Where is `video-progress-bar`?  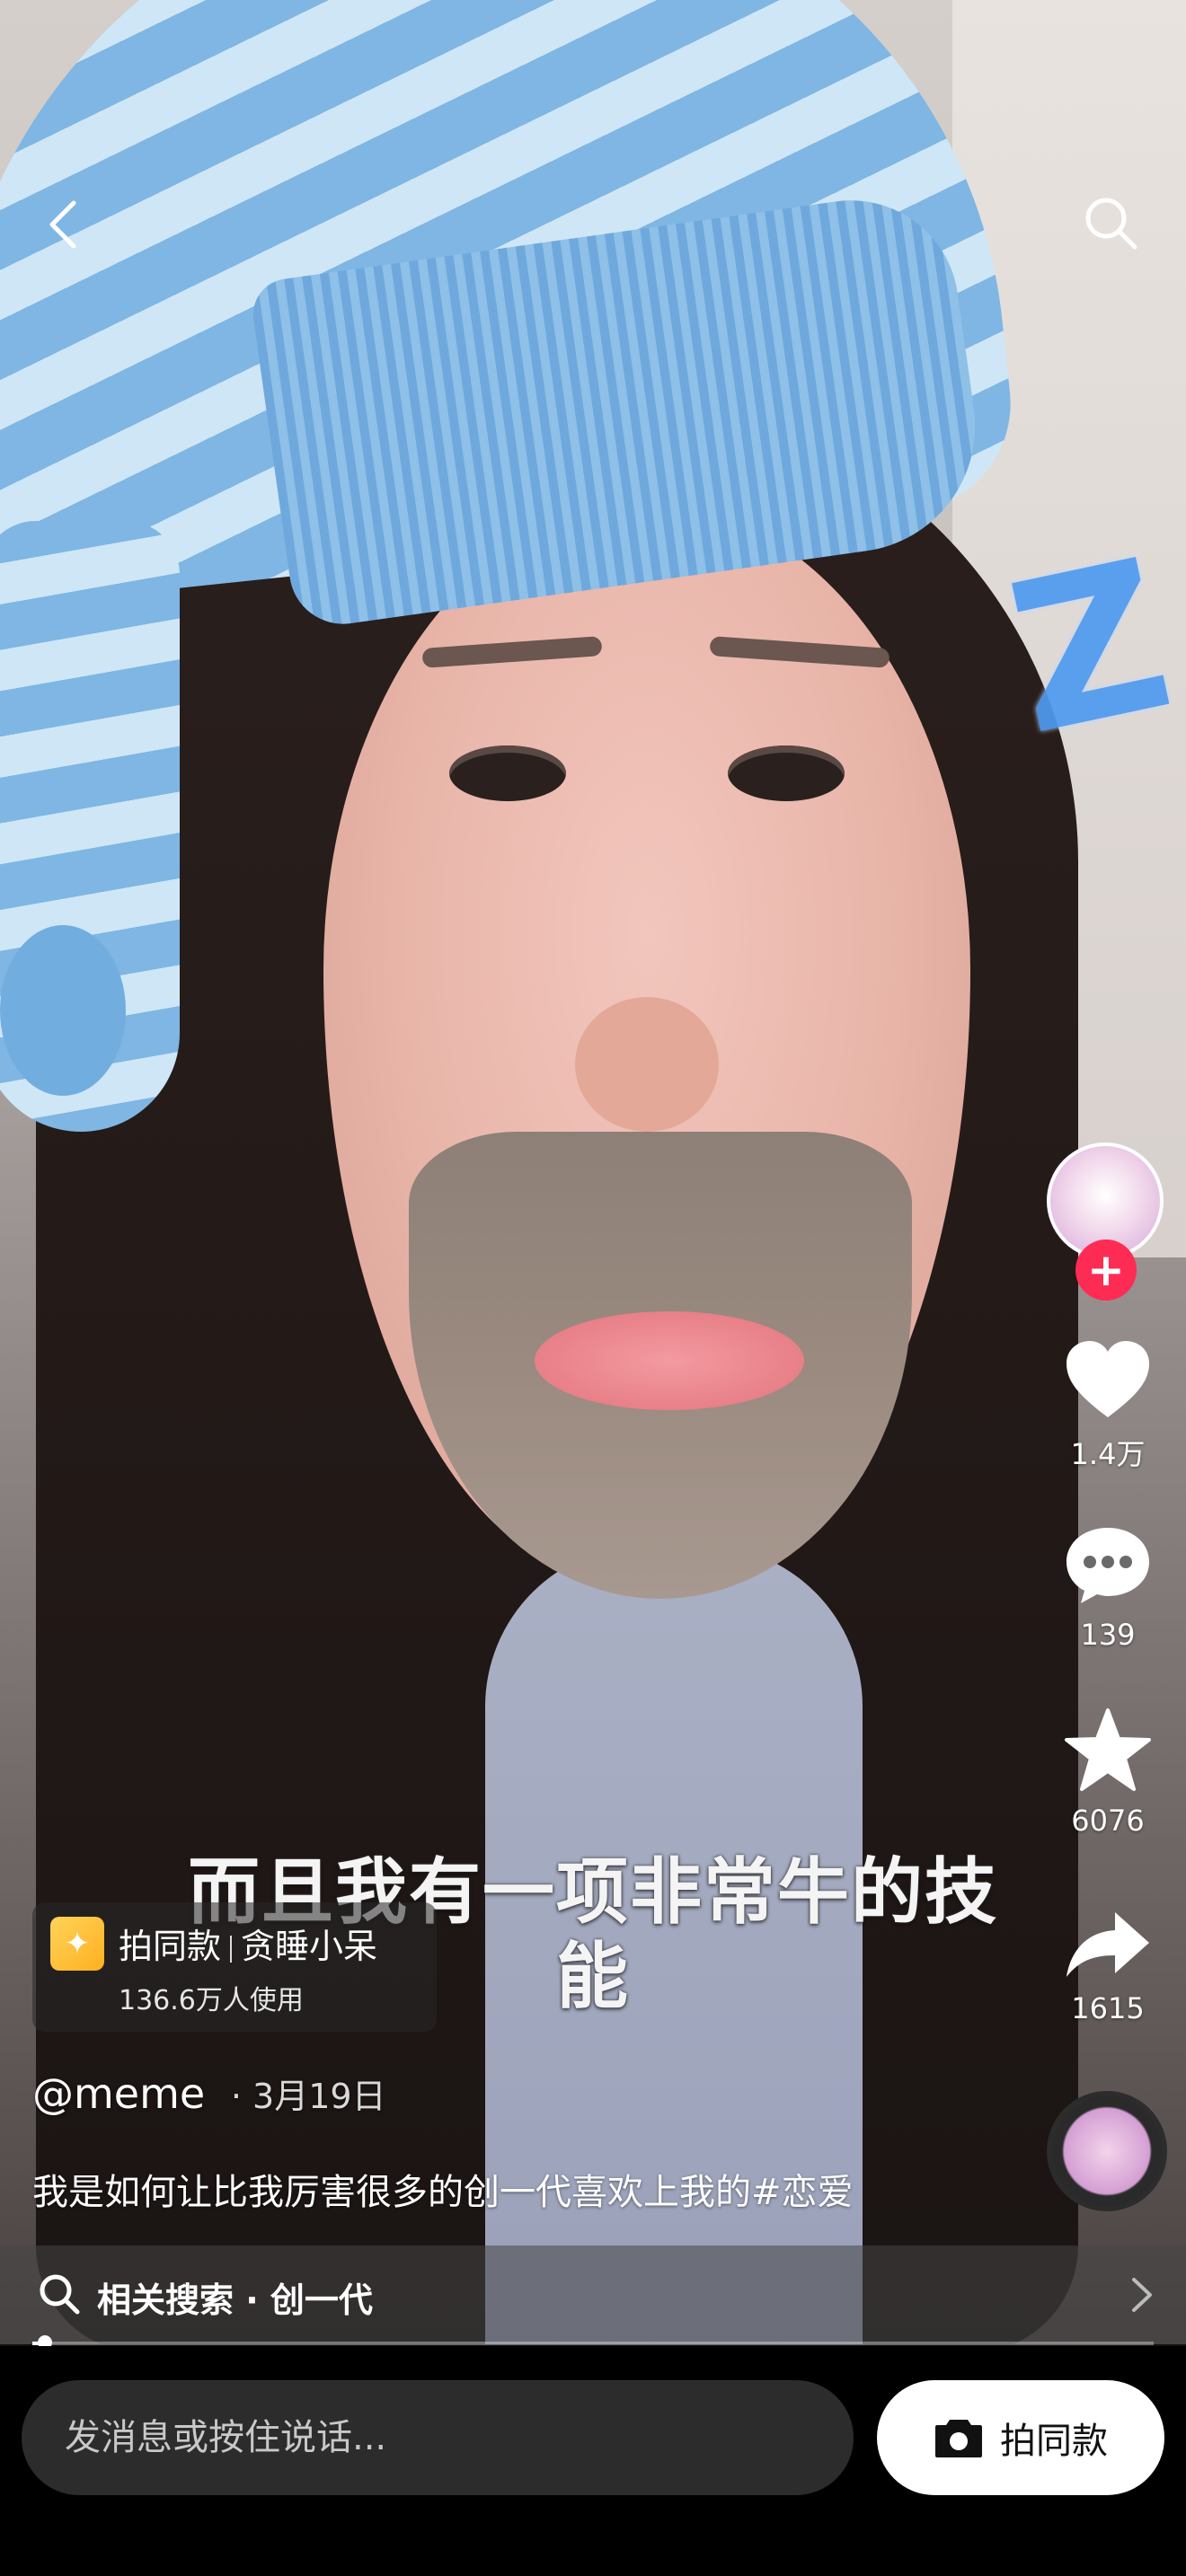
video-progress-bar is located at coordinates (593, 2343).